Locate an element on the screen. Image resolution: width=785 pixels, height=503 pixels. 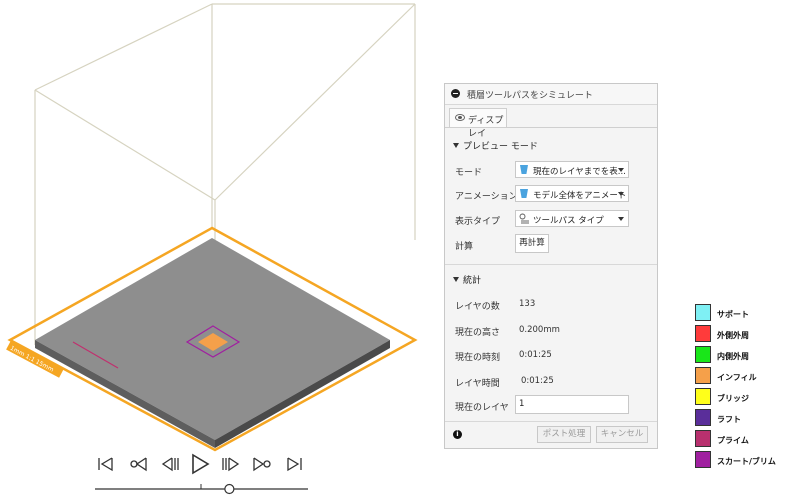
layer-count-value: 133 is located at coordinates (527, 304).